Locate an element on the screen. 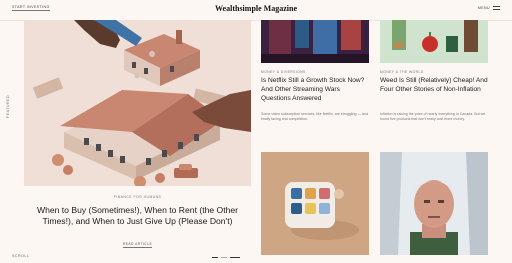 The width and height of the screenshot is (512, 263). apps-card-image is located at coordinates (315, 203).